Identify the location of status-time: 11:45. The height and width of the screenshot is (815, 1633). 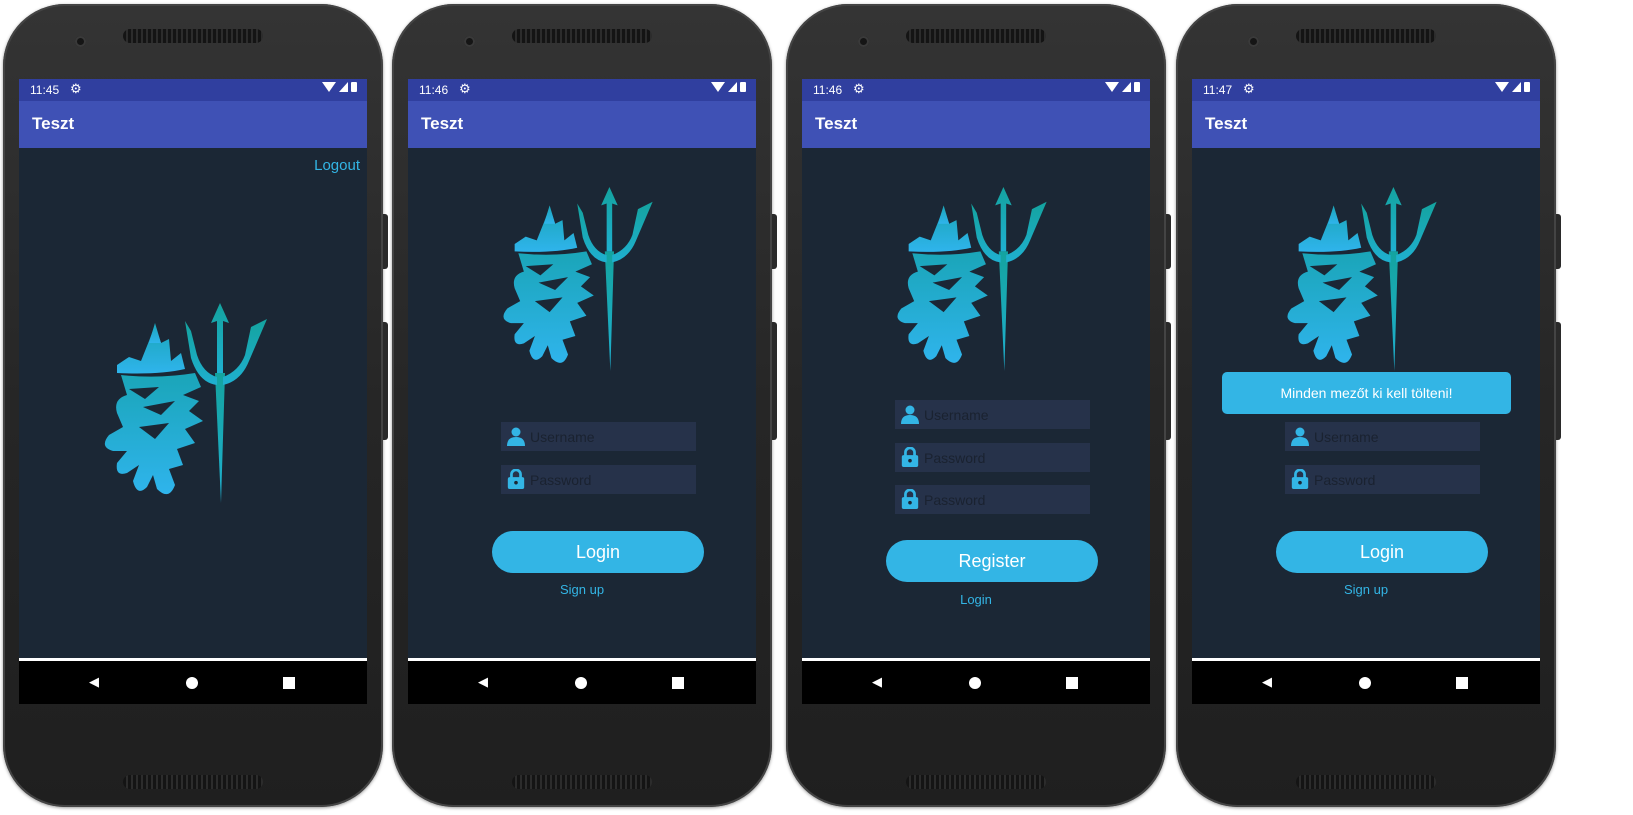
(45, 90).